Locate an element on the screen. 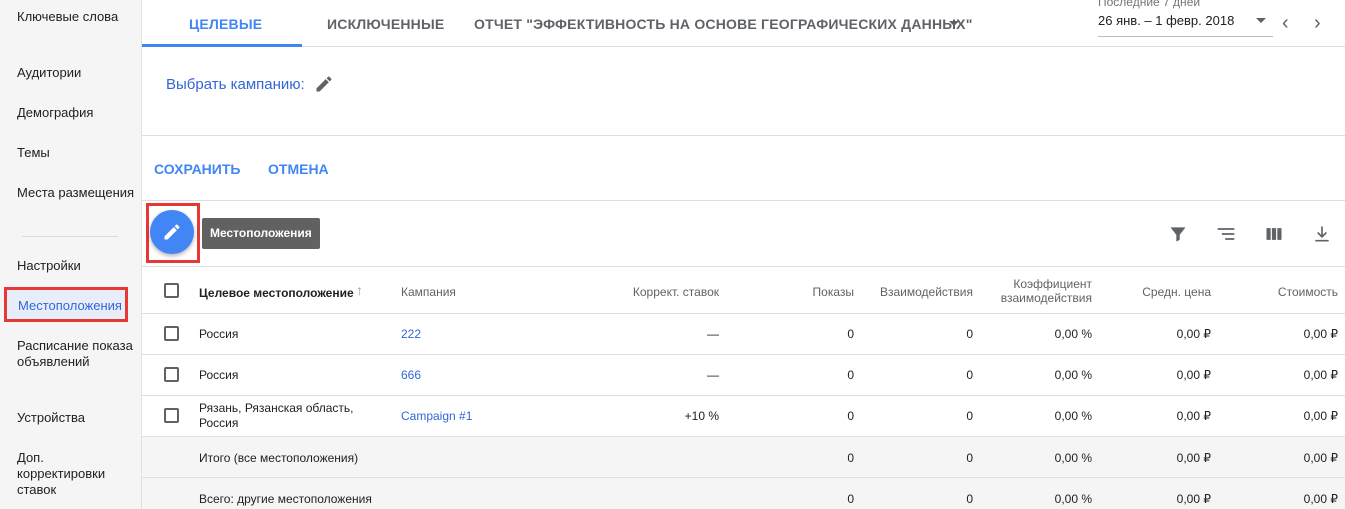 Image resolution: width=1345 pixels, height=509 pixels. sidebar-item-ad-schedule: Расписание показа объявлений is located at coordinates (76, 354).